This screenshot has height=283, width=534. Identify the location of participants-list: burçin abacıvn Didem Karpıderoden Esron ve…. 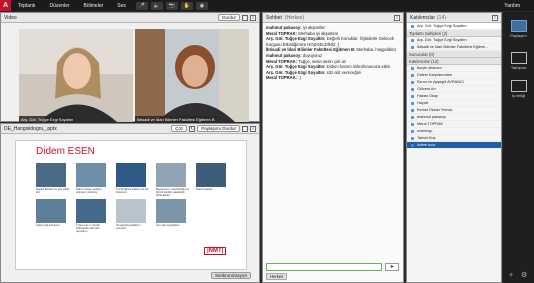
(454, 107).